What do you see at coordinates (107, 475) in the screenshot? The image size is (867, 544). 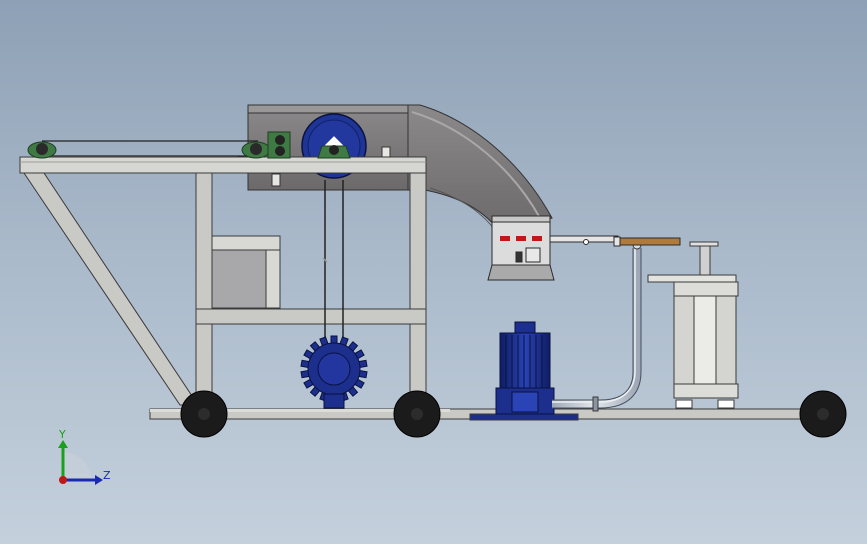 I see `z-axis-label: Z` at bounding box center [107, 475].